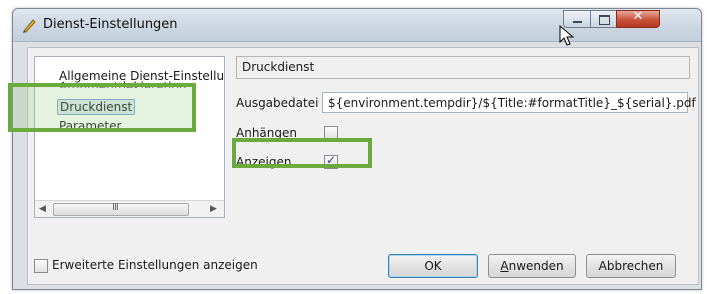  I want to click on scrollbar-thumb: III, so click(121, 209).